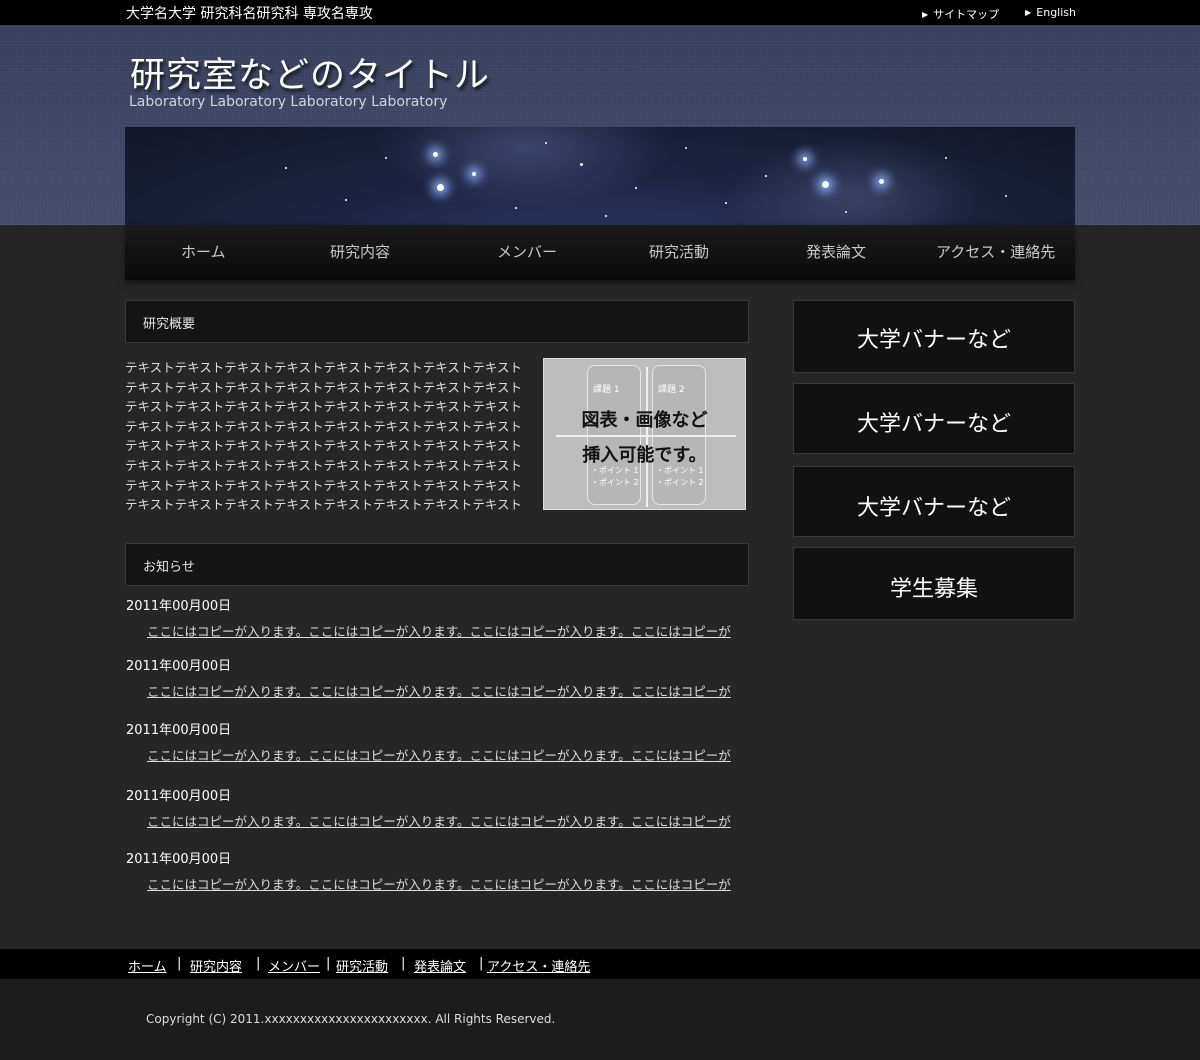 The image size is (1200, 1060). I want to click on sitemap-label: サイトマップ, so click(966, 14).